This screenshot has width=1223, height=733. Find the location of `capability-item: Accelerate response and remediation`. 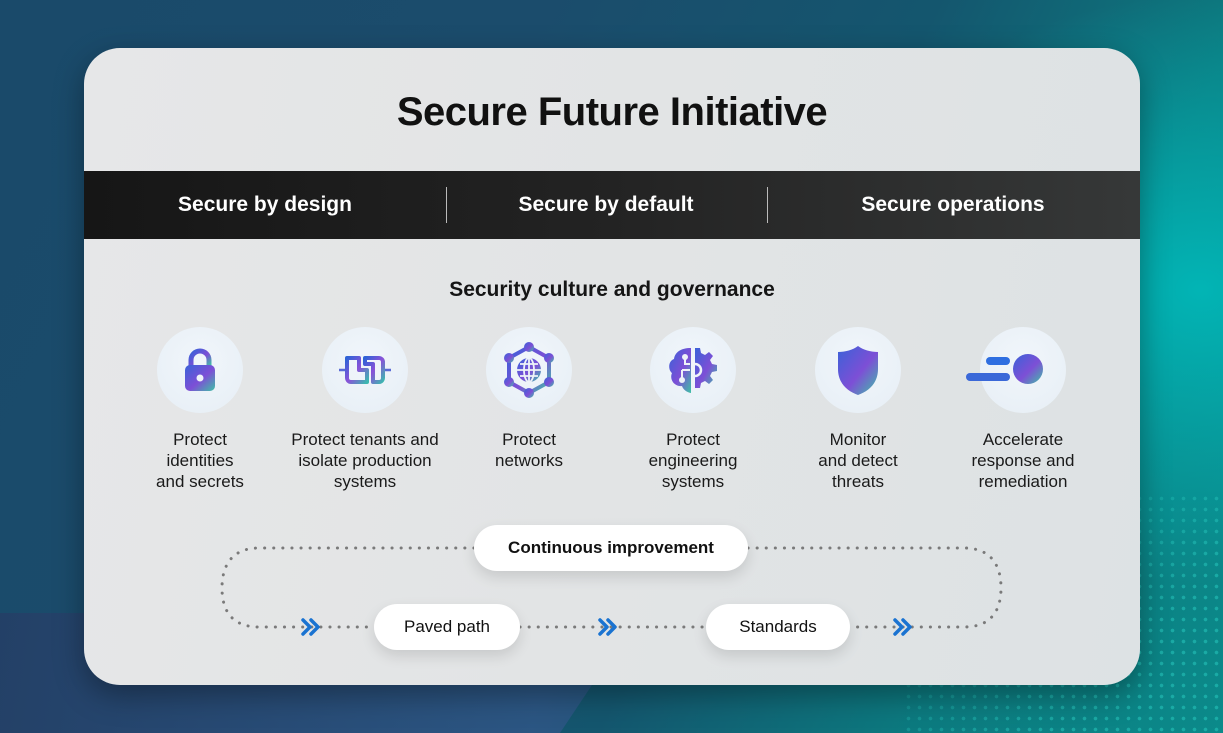

capability-item: Accelerate response and remediation is located at coordinates (1023, 409).